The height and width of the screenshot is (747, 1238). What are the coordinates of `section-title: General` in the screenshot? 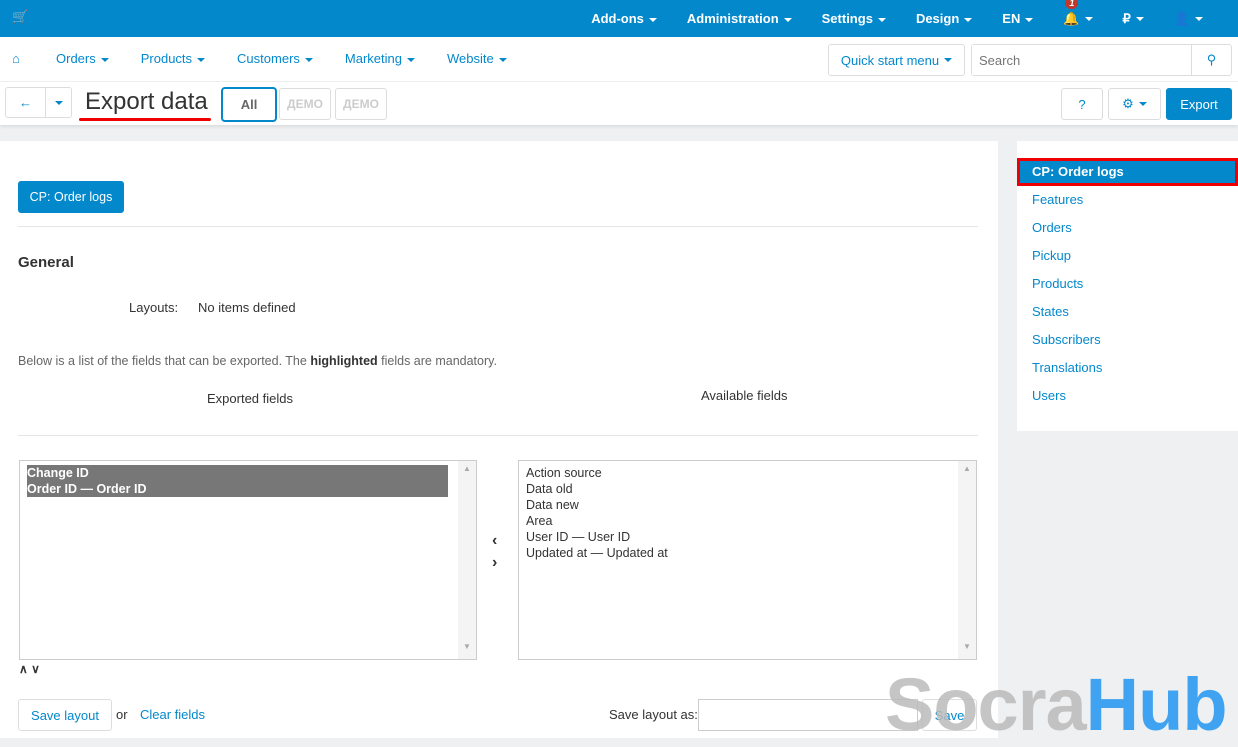 It's located at (46, 262).